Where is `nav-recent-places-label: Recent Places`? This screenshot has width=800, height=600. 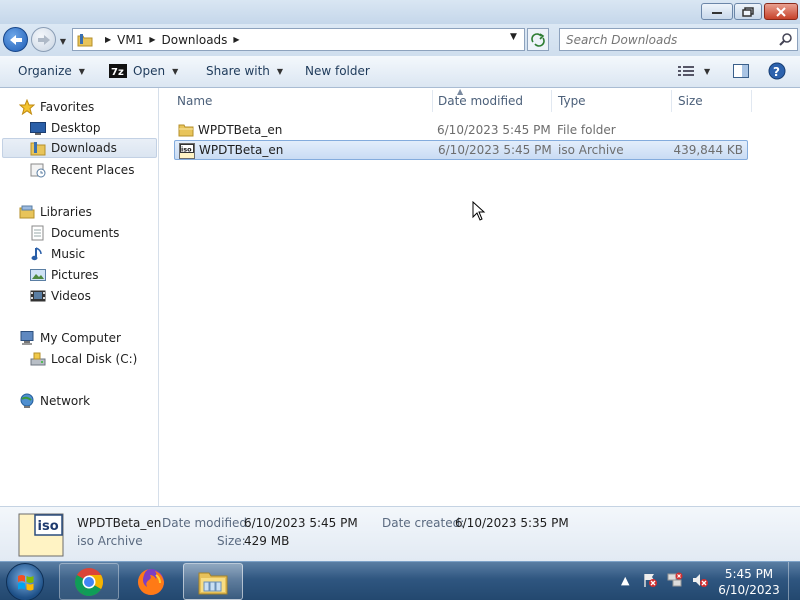
nav-recent-places-label: Recent Places is located at coordinates (93, 170).